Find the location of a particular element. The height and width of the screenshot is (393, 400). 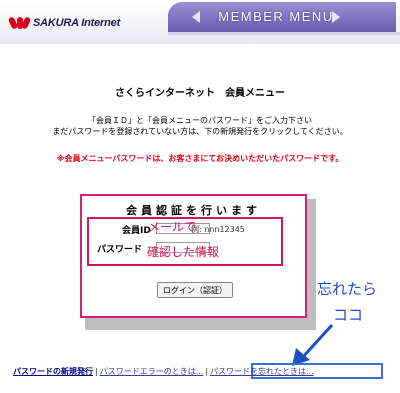

instruction-line-1: 「会員ＩＤ」と「会員メニューのパスワード」をご入力下さい is located at coordinates (200, 120).